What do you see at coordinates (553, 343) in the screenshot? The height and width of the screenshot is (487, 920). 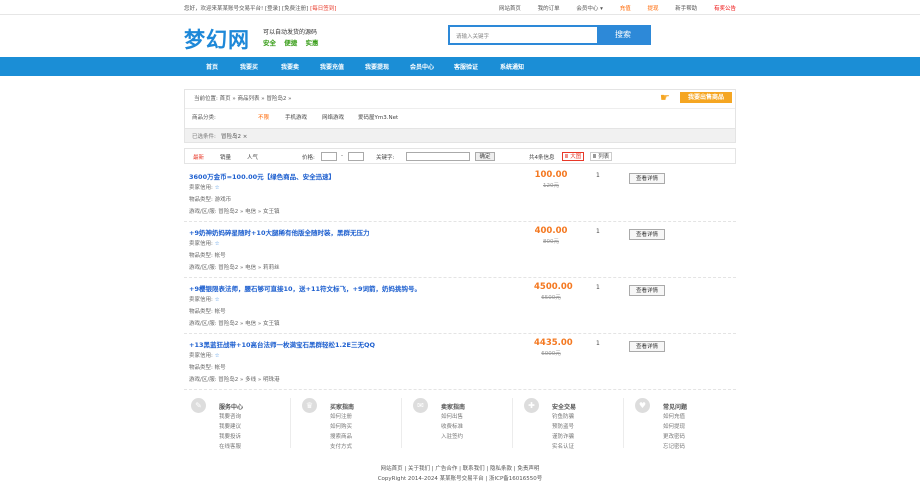 I see `item-price: 4435.00` at bounding box center [553, 343].